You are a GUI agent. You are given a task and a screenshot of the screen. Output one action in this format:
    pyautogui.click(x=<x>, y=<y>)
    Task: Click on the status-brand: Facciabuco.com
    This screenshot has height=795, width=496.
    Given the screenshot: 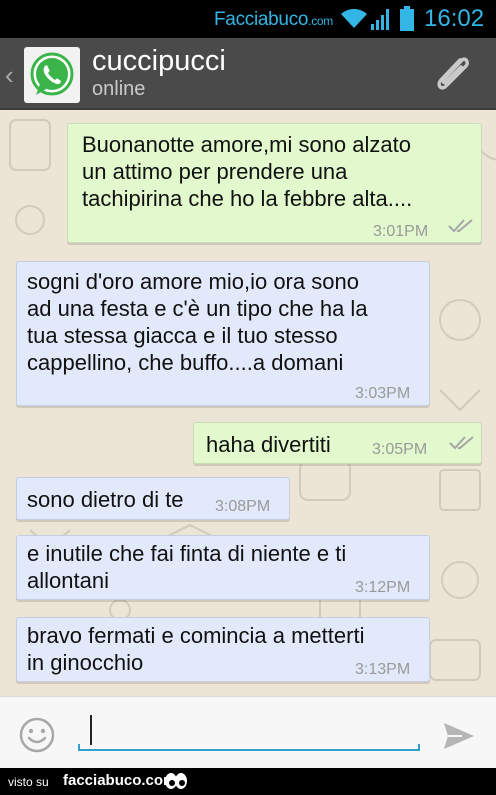 What is the action you would take?
    pyautogui.click(x=273, y=20)
    